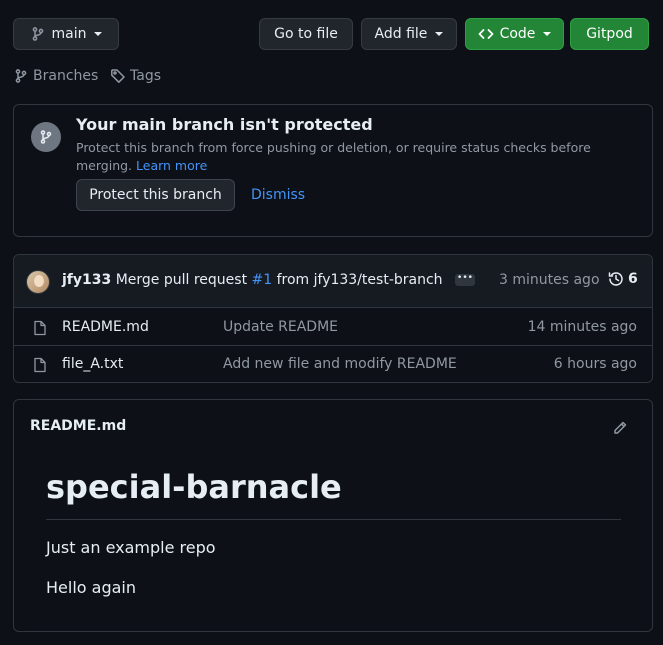 Image resolution: width=663 pixels, height=645 pixels. I want to click on protect-branch-button: Protect this branch, so click(155, 195).